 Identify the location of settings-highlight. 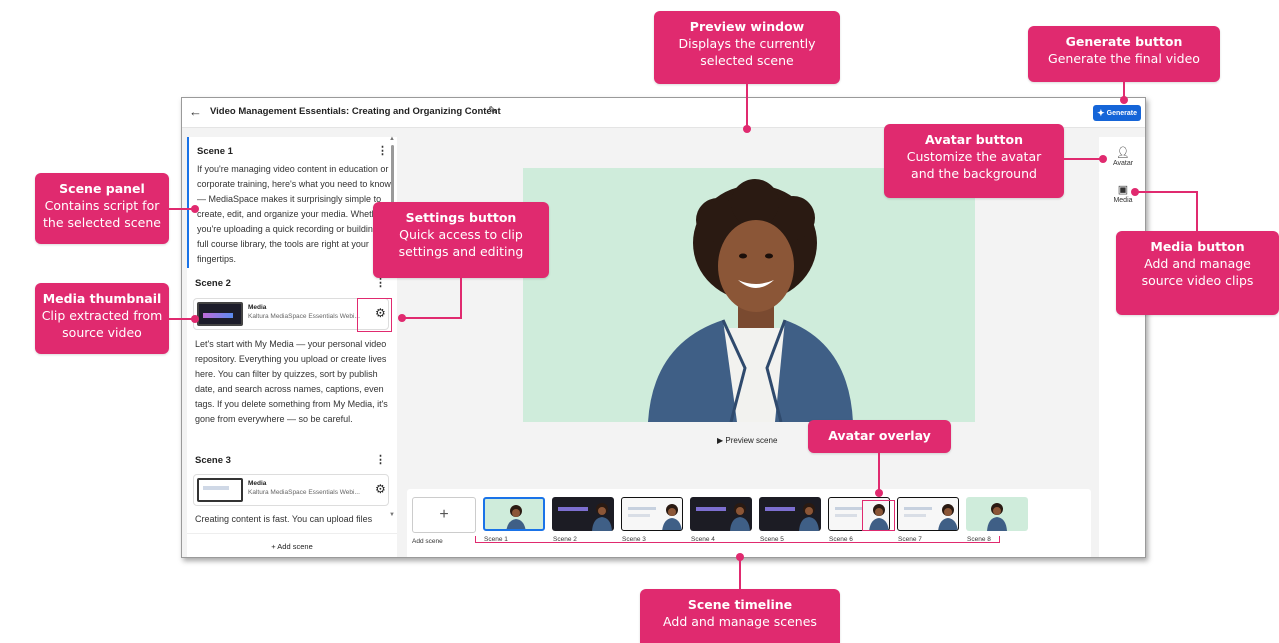
(374, 315).